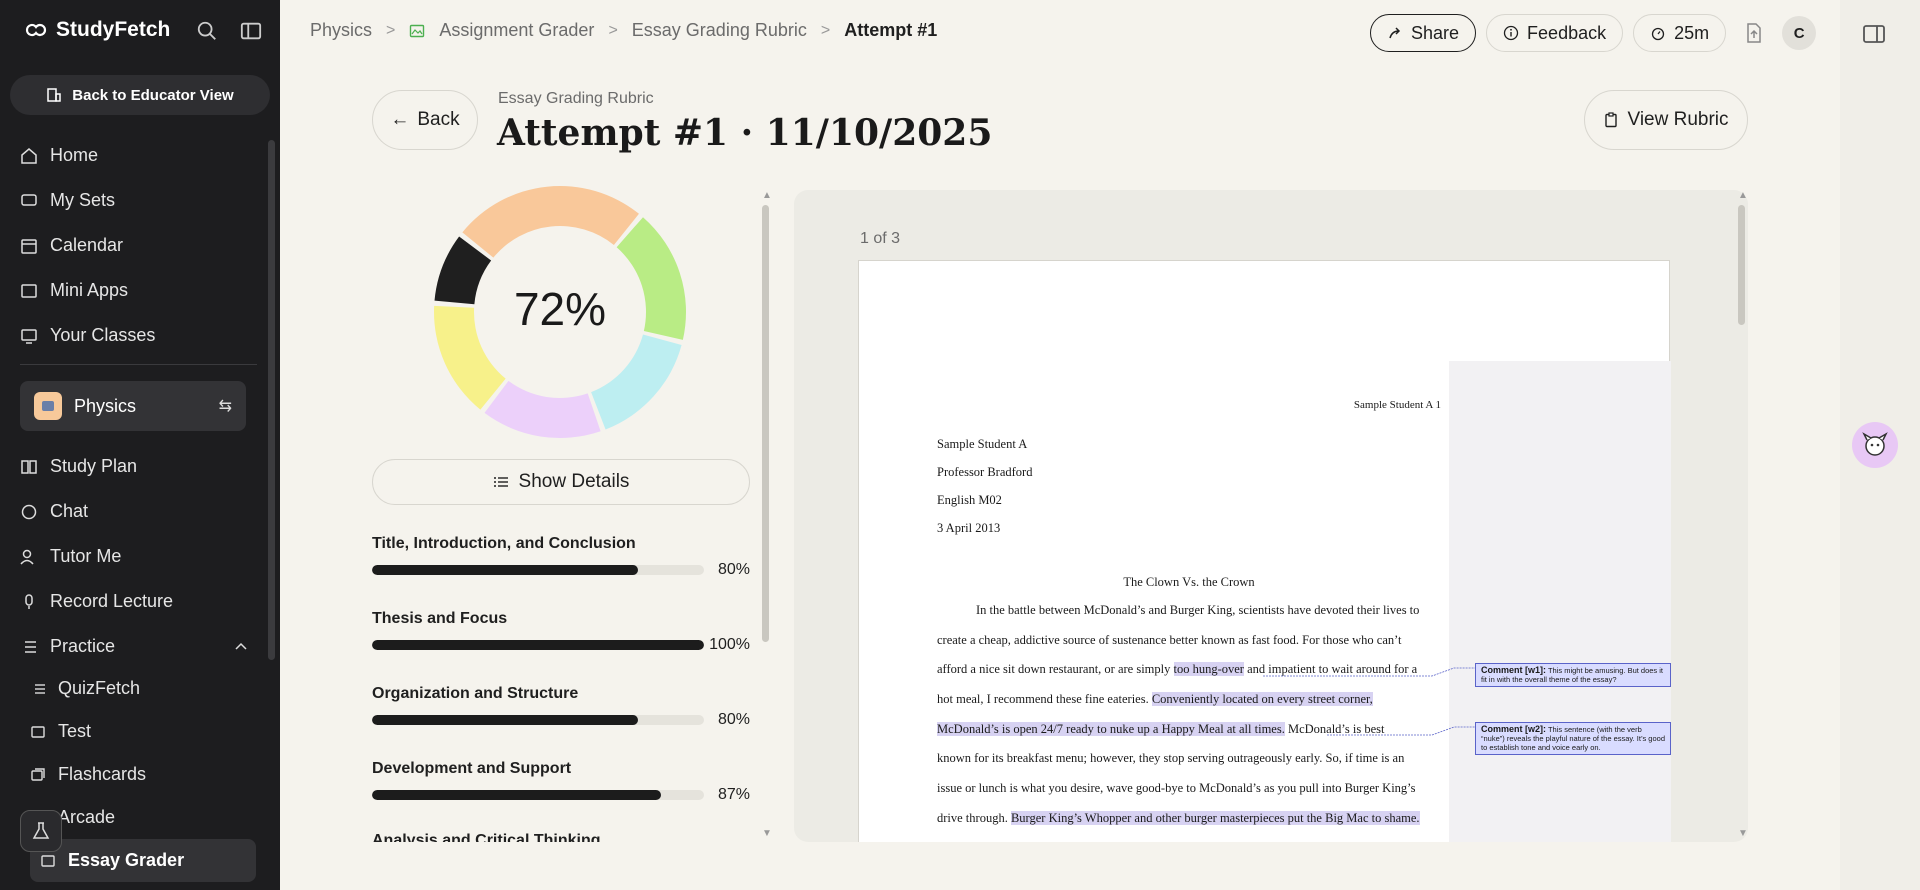  I want to click on brand-name: StudyFetch, so click(113, 29).